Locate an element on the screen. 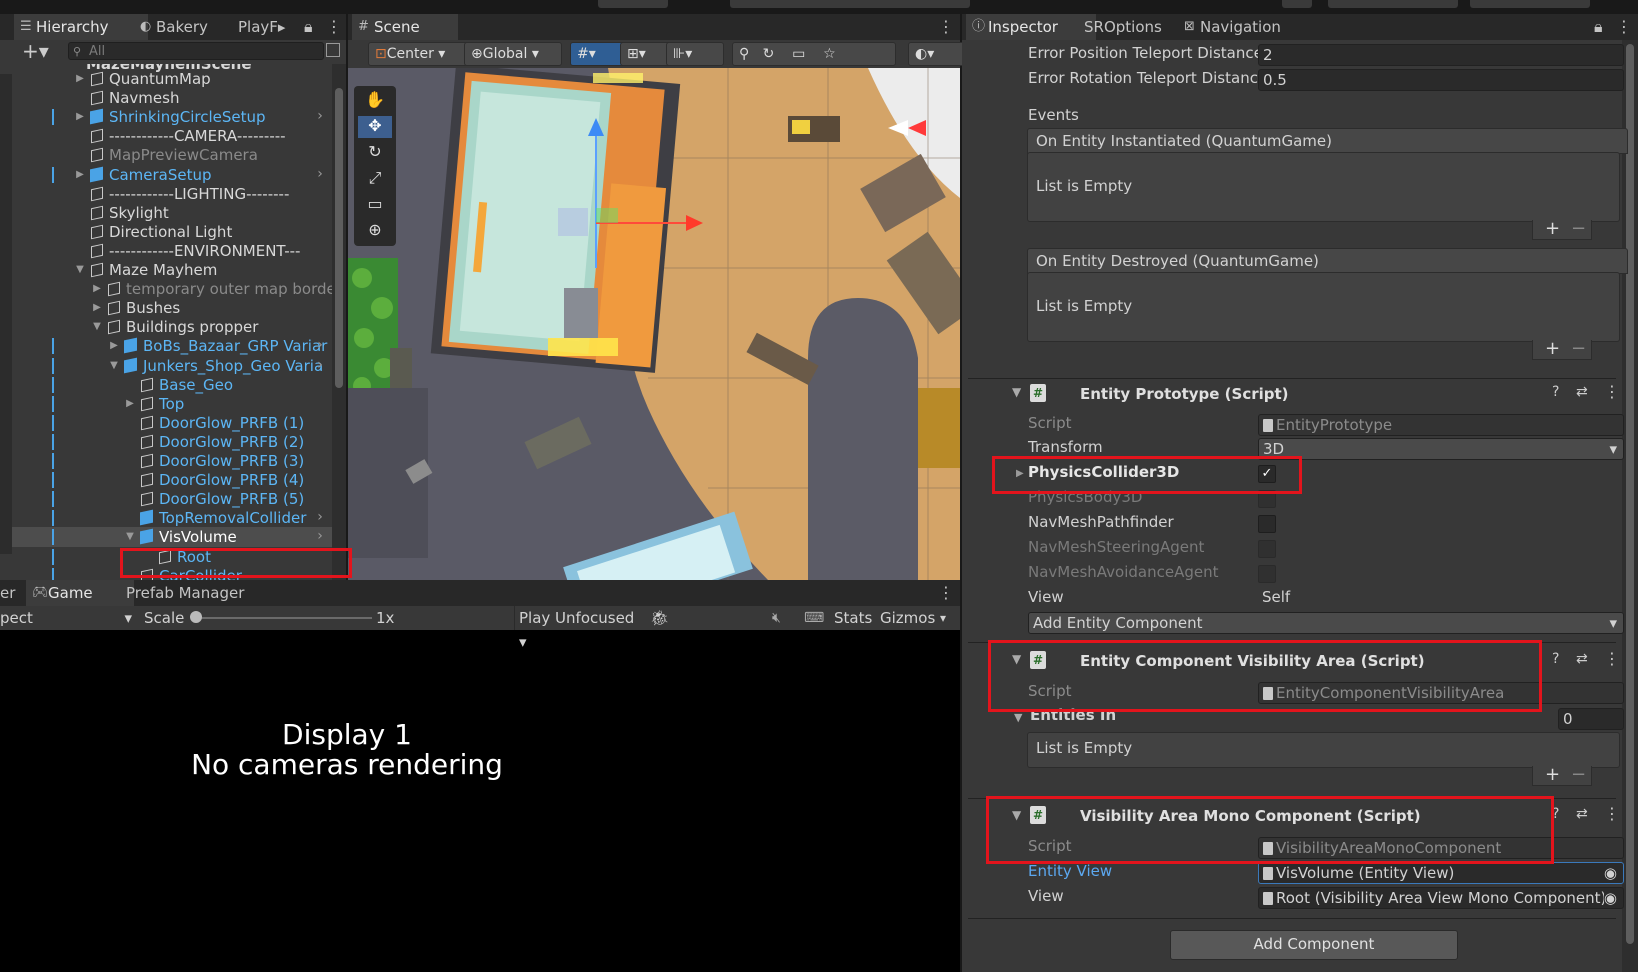 The height and width of the screenshot is (972, 1638). space-dropdown: ⊕Global ▾ is located at coordinates (513, 54).